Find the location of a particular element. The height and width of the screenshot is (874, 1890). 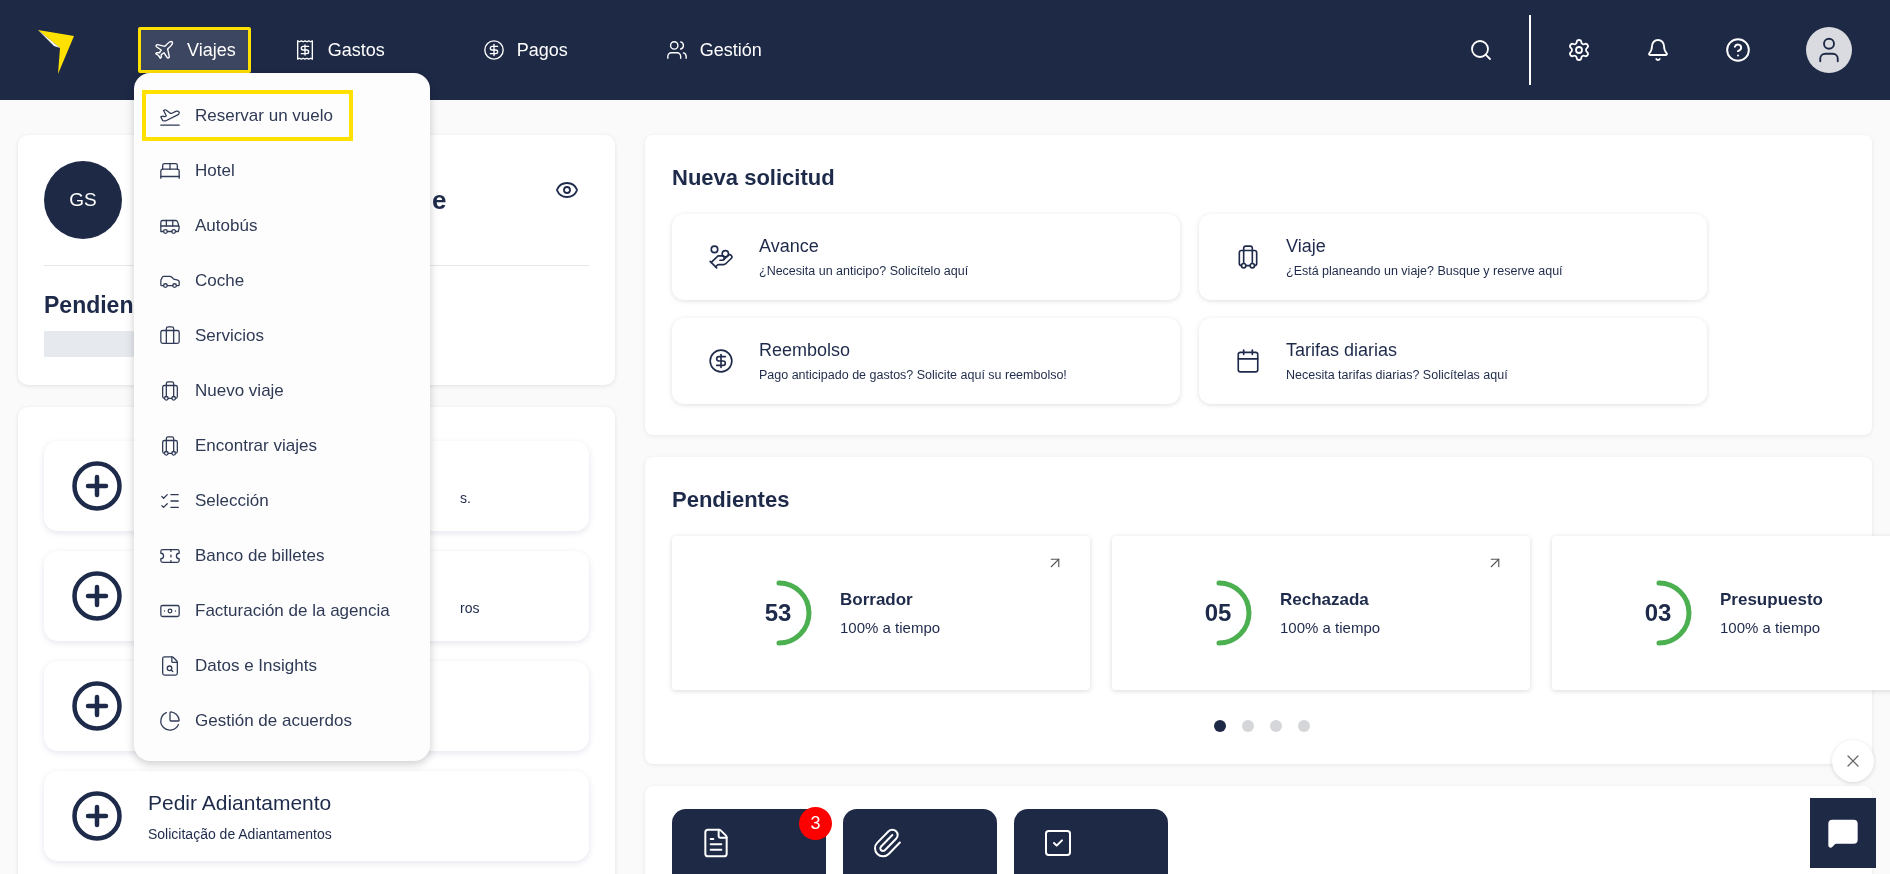

section-heading: Pendien is located at coordinates (89, 305).